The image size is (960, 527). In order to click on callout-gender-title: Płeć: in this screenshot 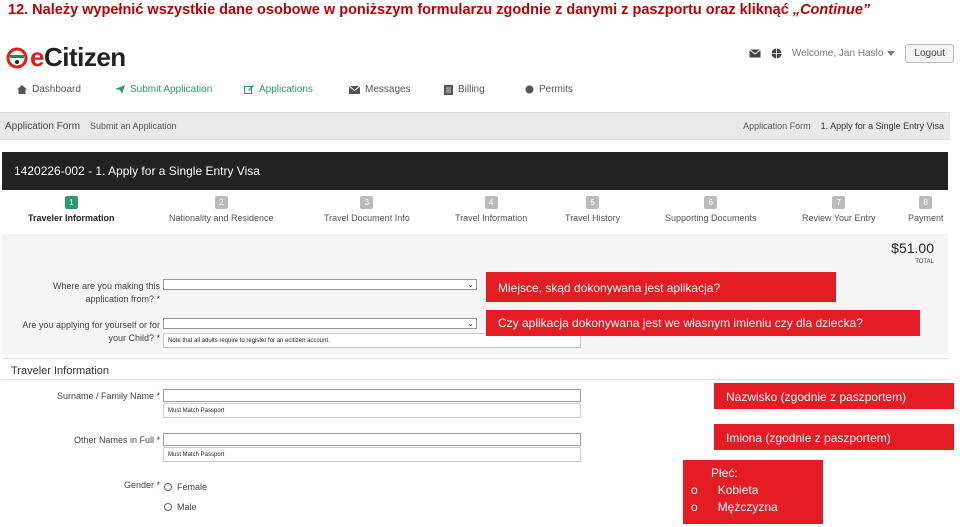, I will do `click(724, 473)`.